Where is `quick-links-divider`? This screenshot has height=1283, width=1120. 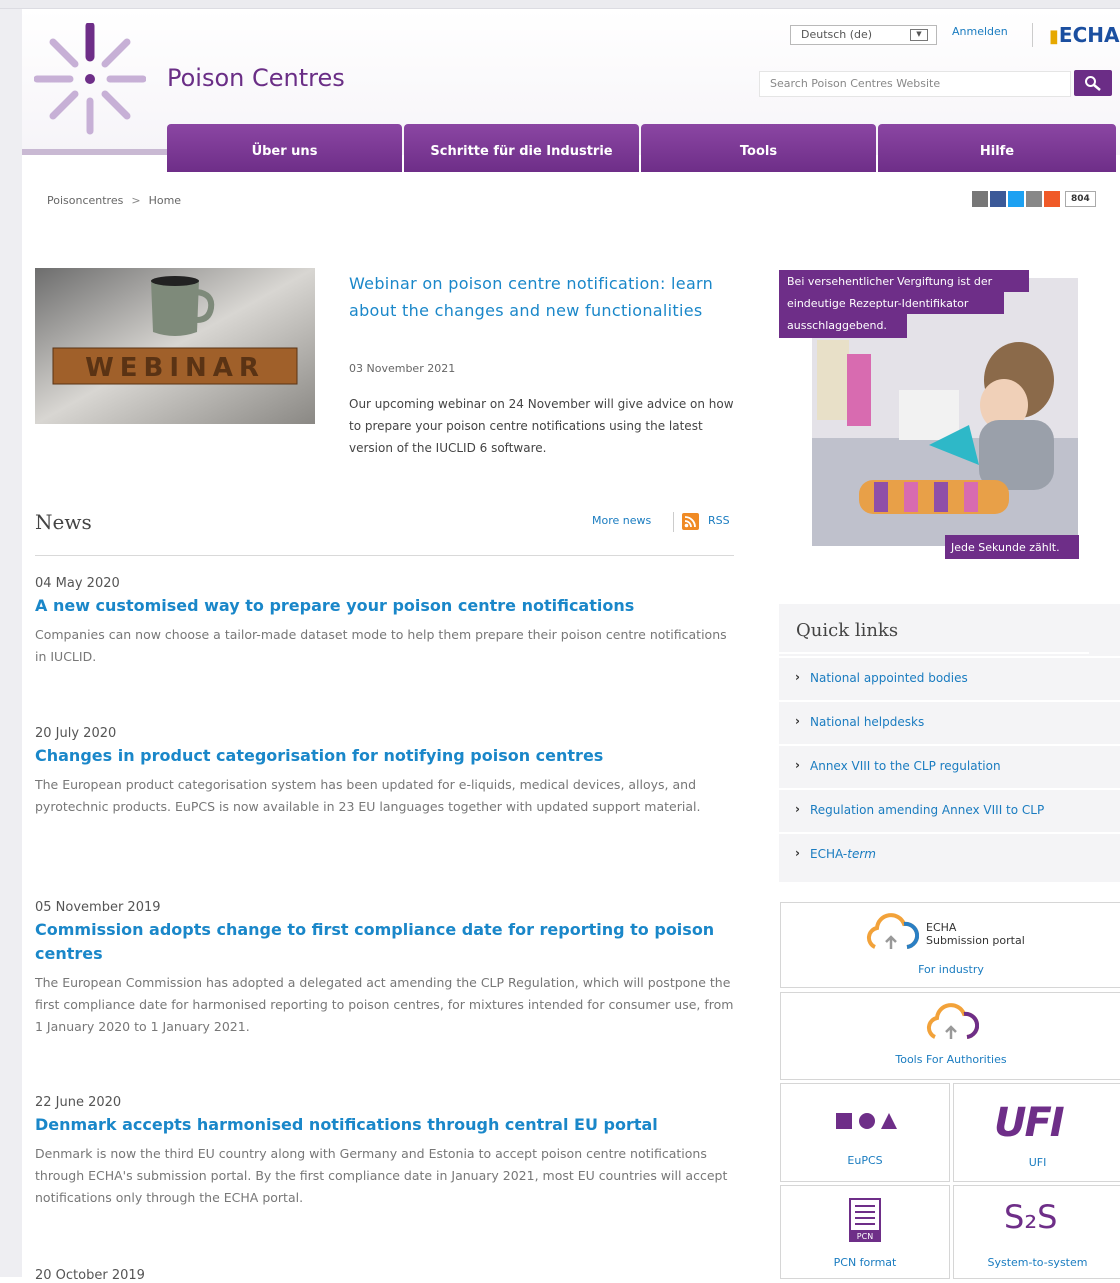 quick-links-divider is located at coordinates (934, 653).